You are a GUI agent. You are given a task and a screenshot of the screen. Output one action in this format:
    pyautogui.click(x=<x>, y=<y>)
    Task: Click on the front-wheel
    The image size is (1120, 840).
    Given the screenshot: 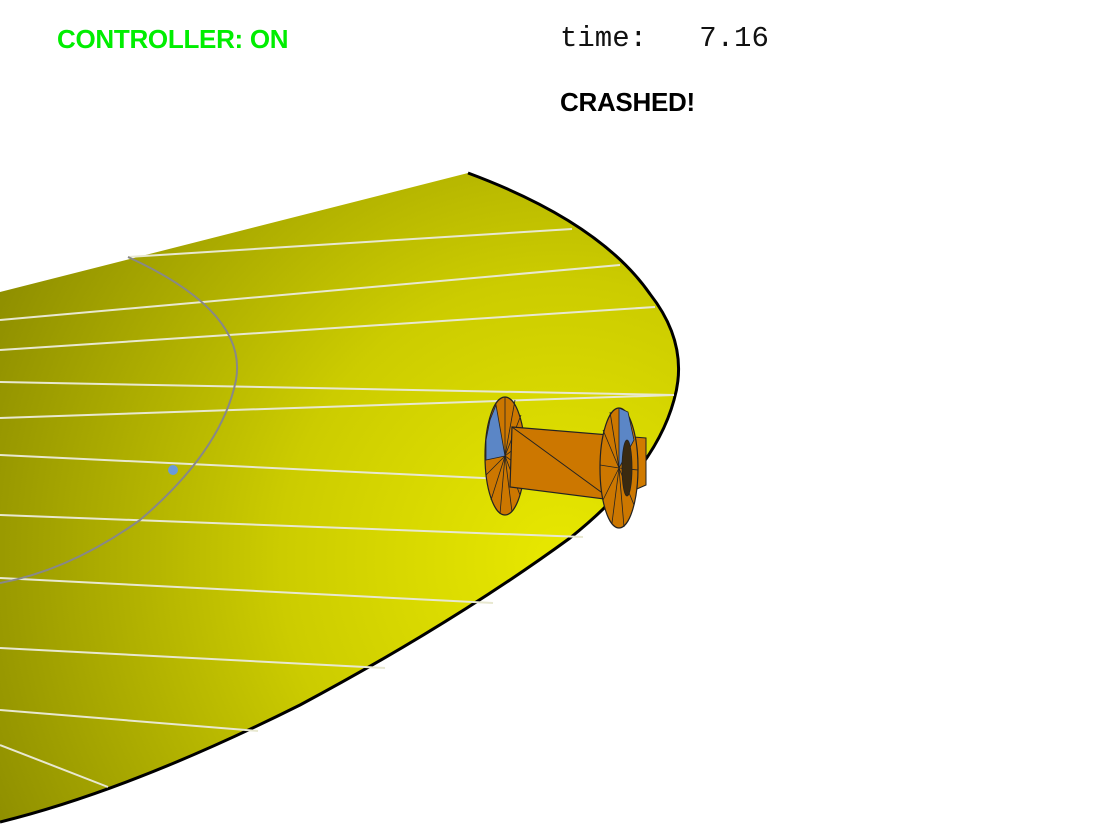 What is the action you would take?
    pyautogui.click(x=619, y=468)
    